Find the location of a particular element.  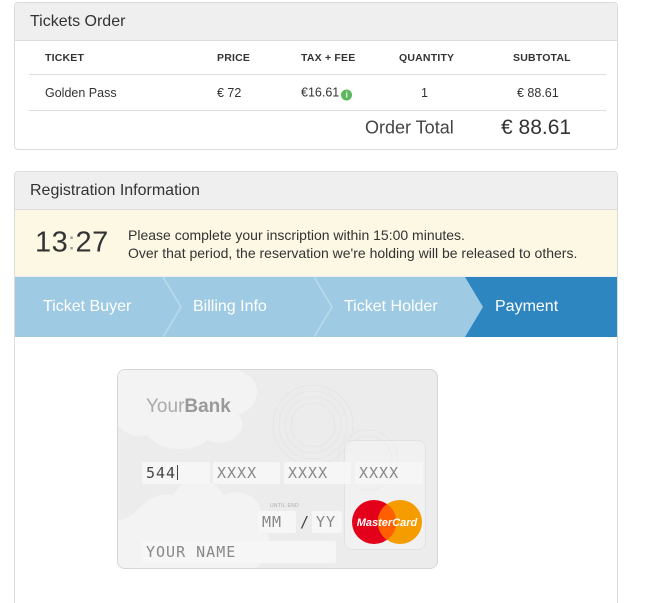

table-row: Golden Pass € 72 €16.61 i 1 € 88.61 is located at coordinates (317, 93).